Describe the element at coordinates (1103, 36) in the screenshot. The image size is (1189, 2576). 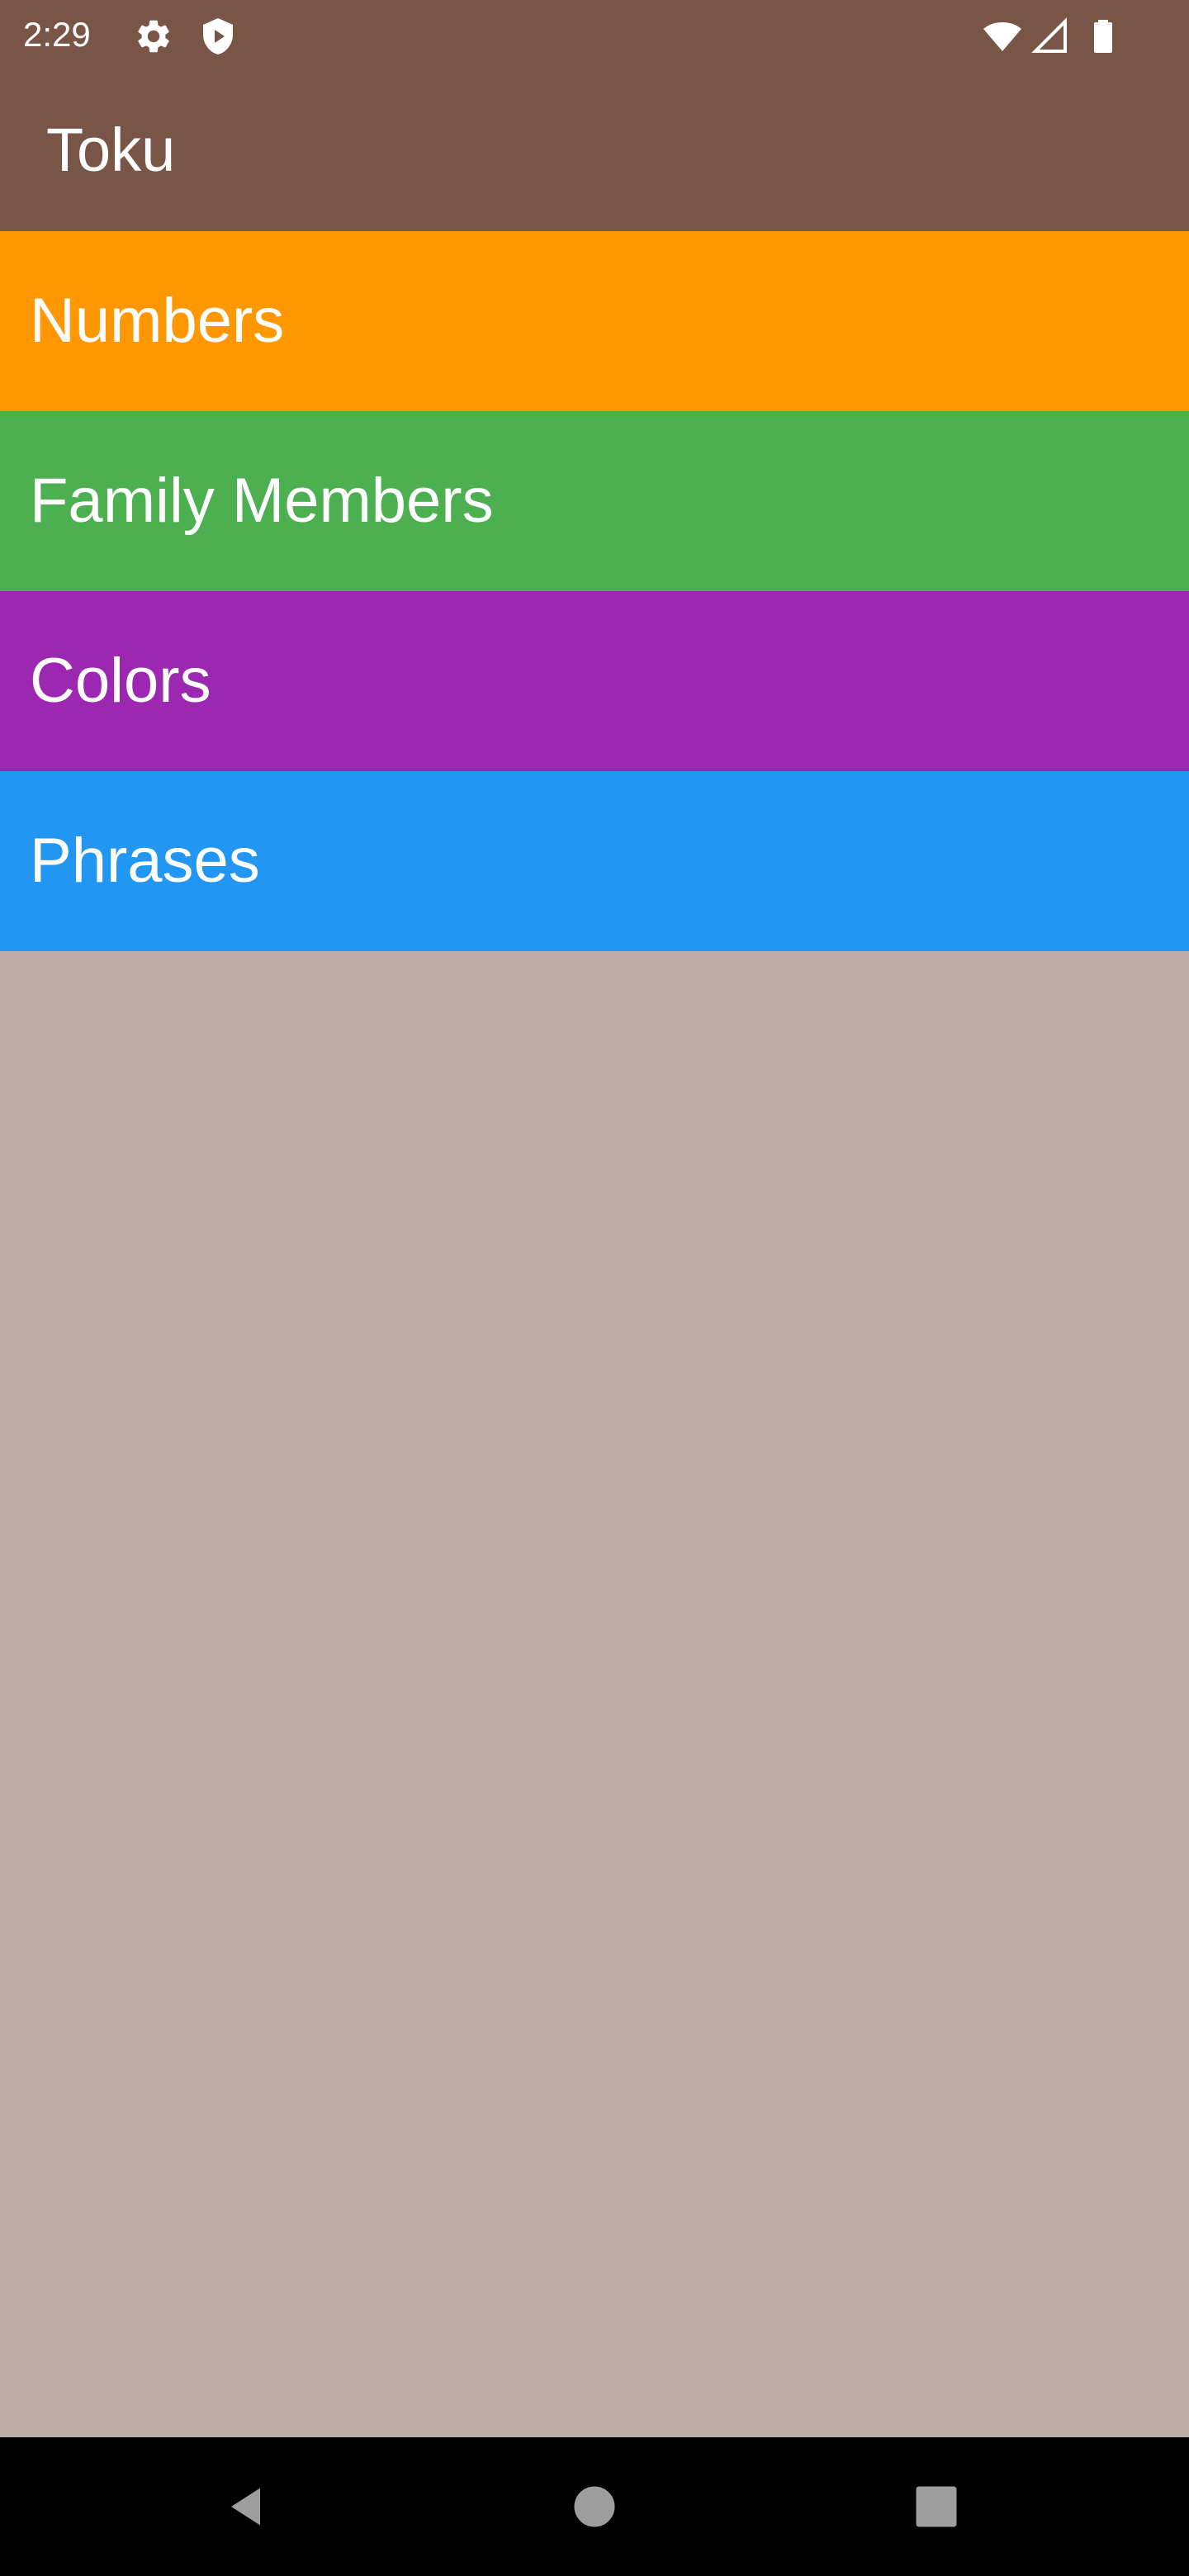
I see `battery-icon` at that location.